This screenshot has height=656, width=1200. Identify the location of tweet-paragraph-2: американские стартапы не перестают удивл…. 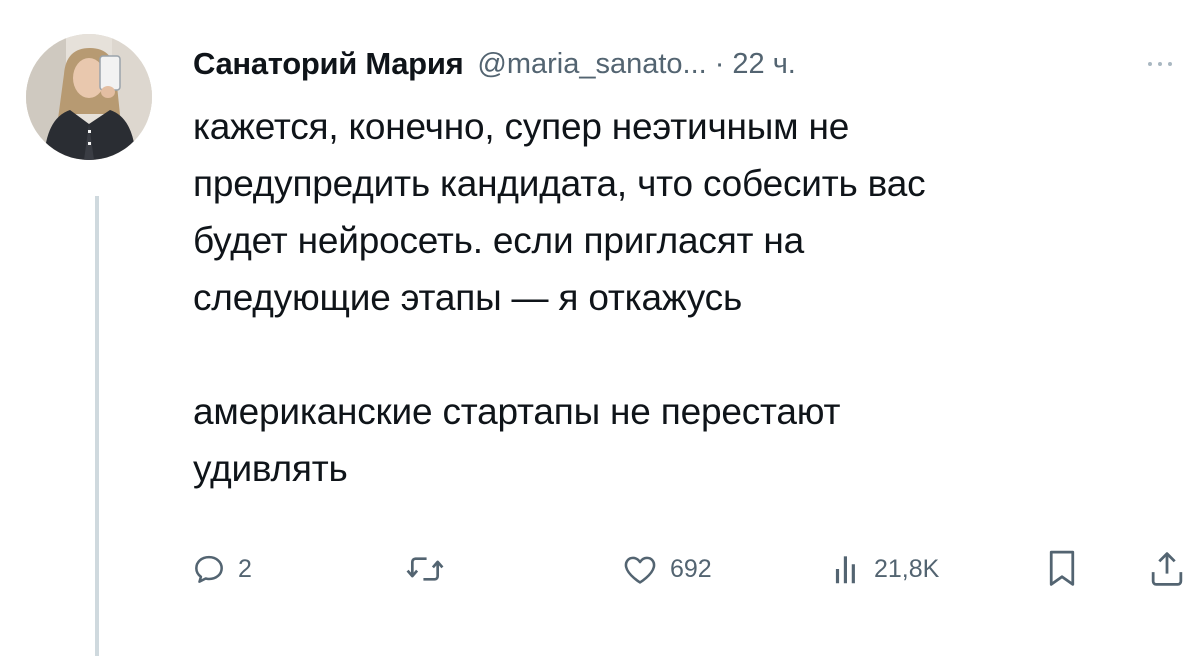
(688, 440).